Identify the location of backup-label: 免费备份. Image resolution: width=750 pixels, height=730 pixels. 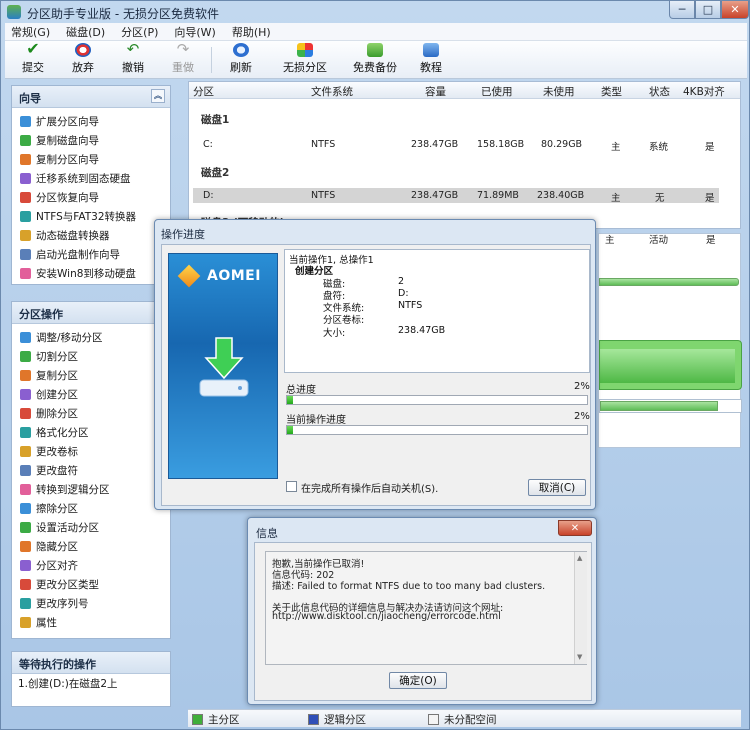
(375, 67).